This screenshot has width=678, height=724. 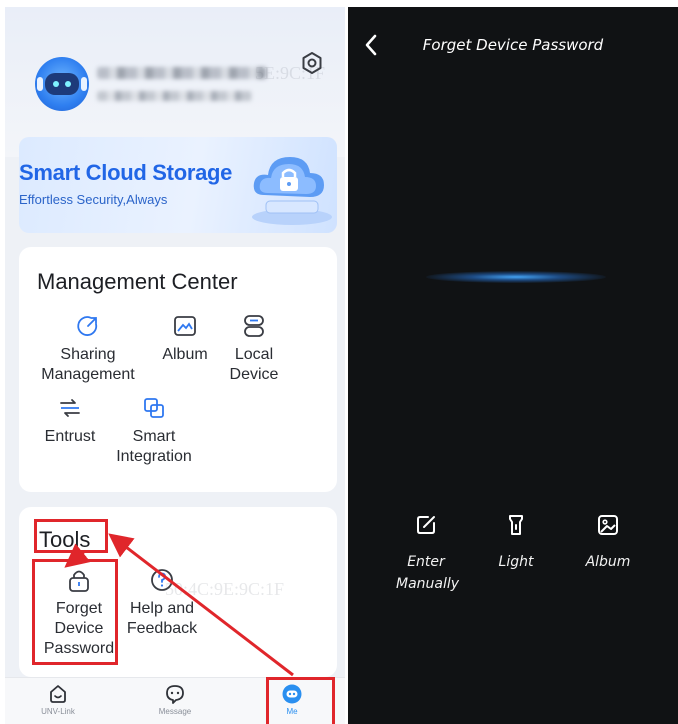 I want to click on tab-unv-link-label: UNV-Link, so click(x=58, y=711).